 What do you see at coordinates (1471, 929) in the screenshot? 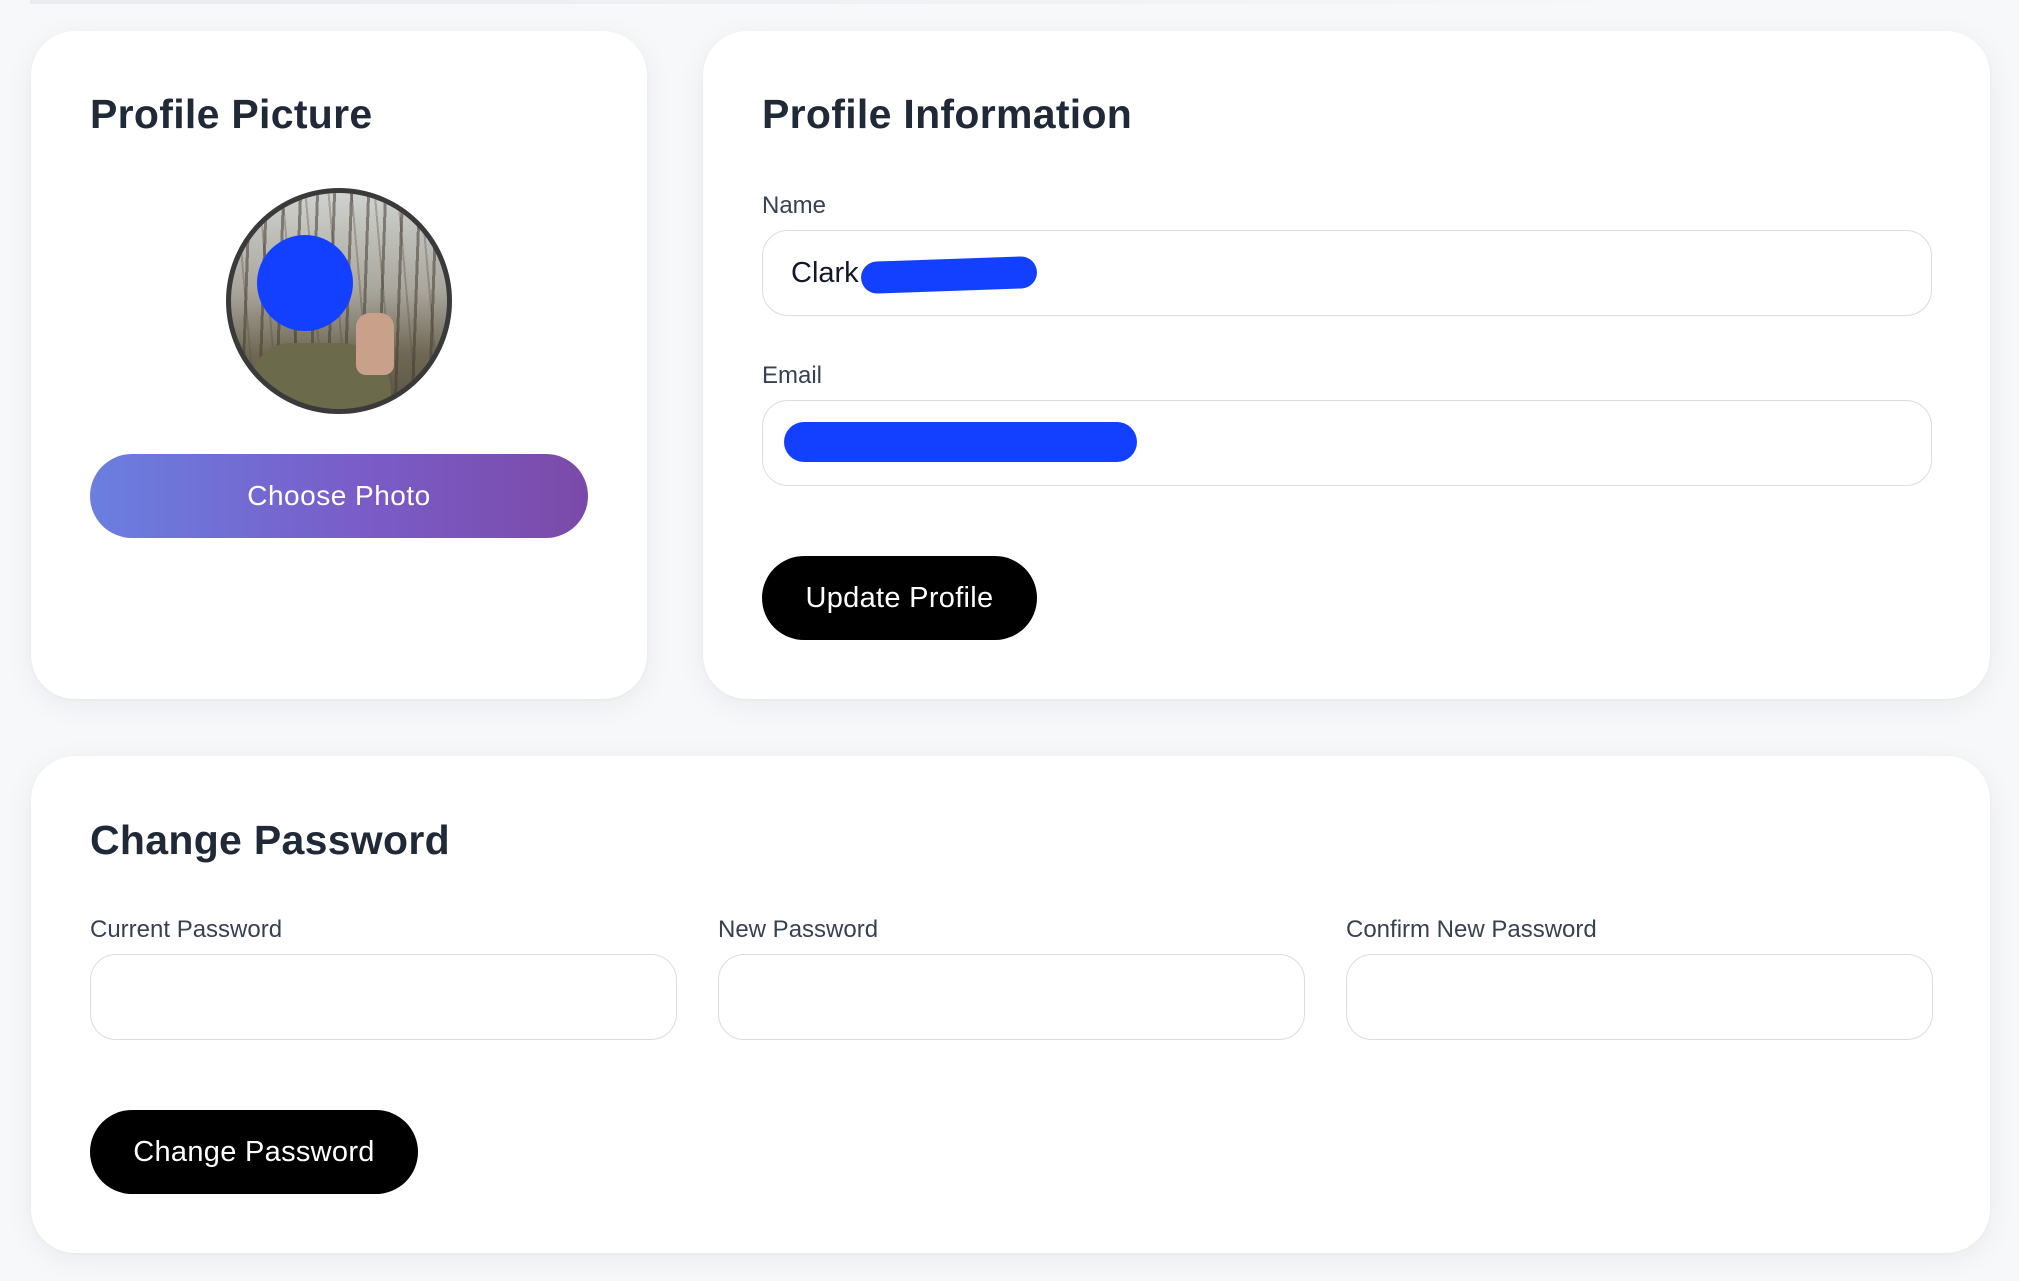
I see `confirm-password-label: Confirm New Password` at bounding box center [1471, 929].